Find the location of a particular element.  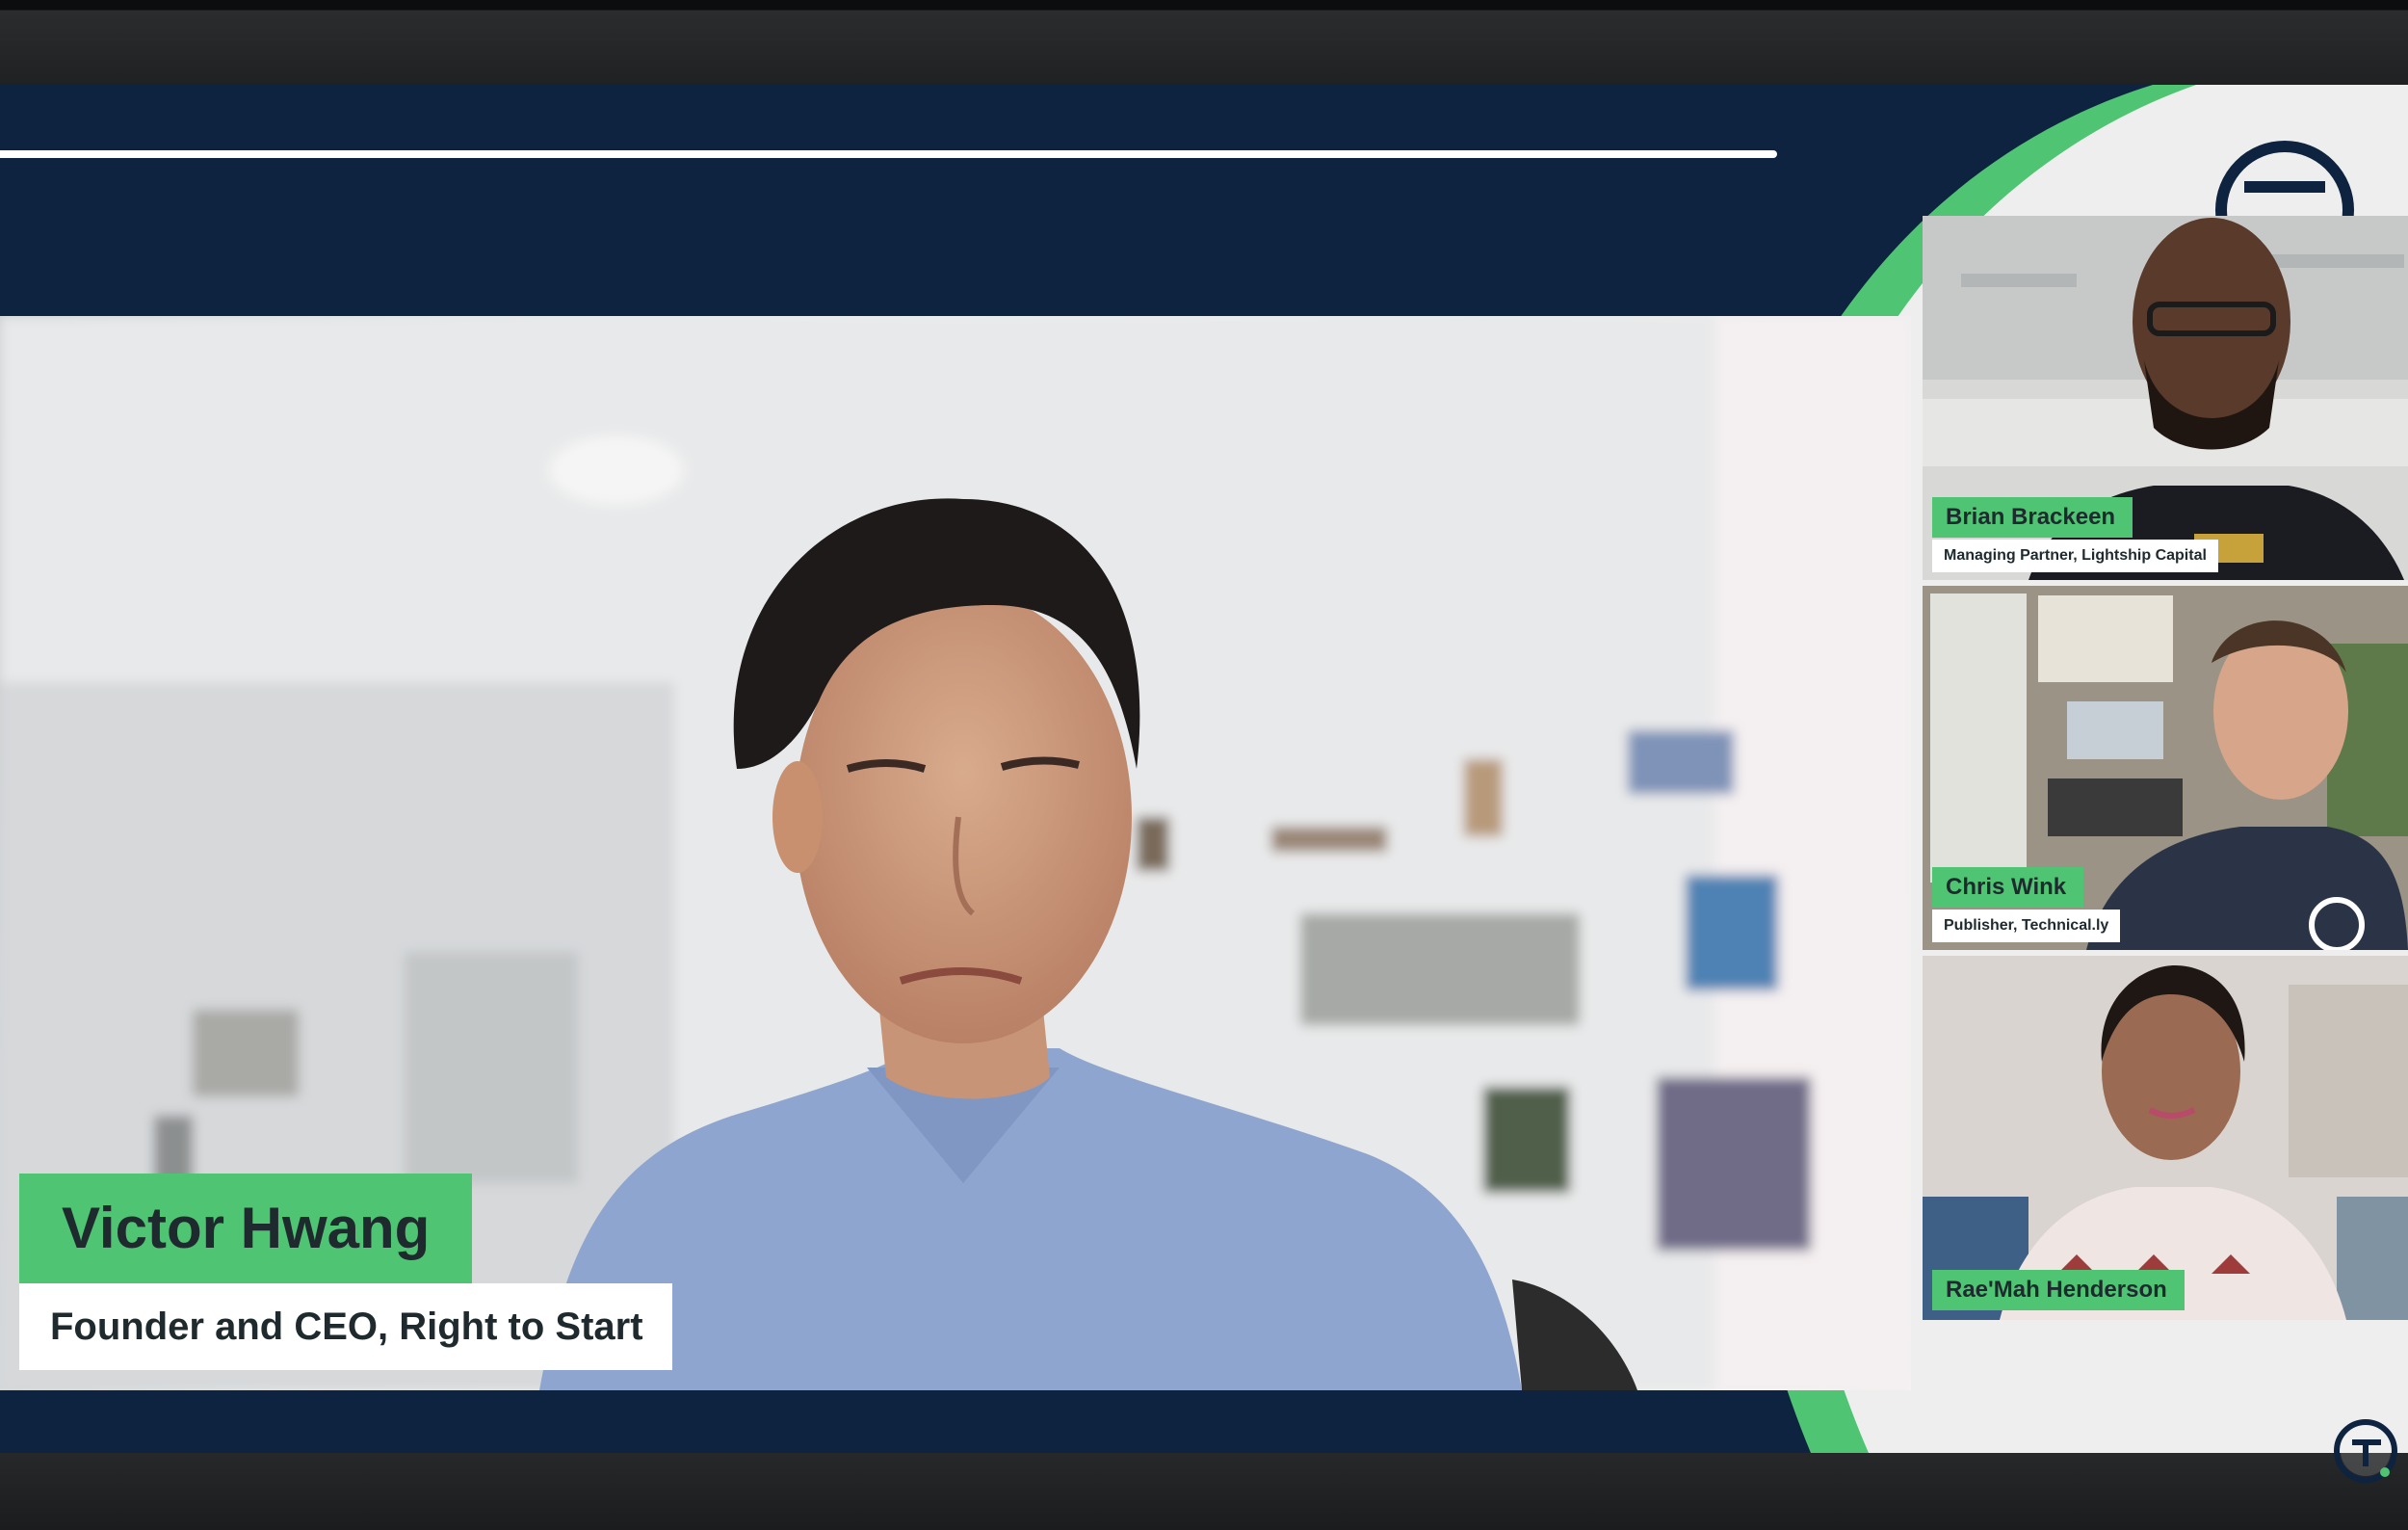

panelist-video-raemah-henderson is located at coordinates (2165, 1138).